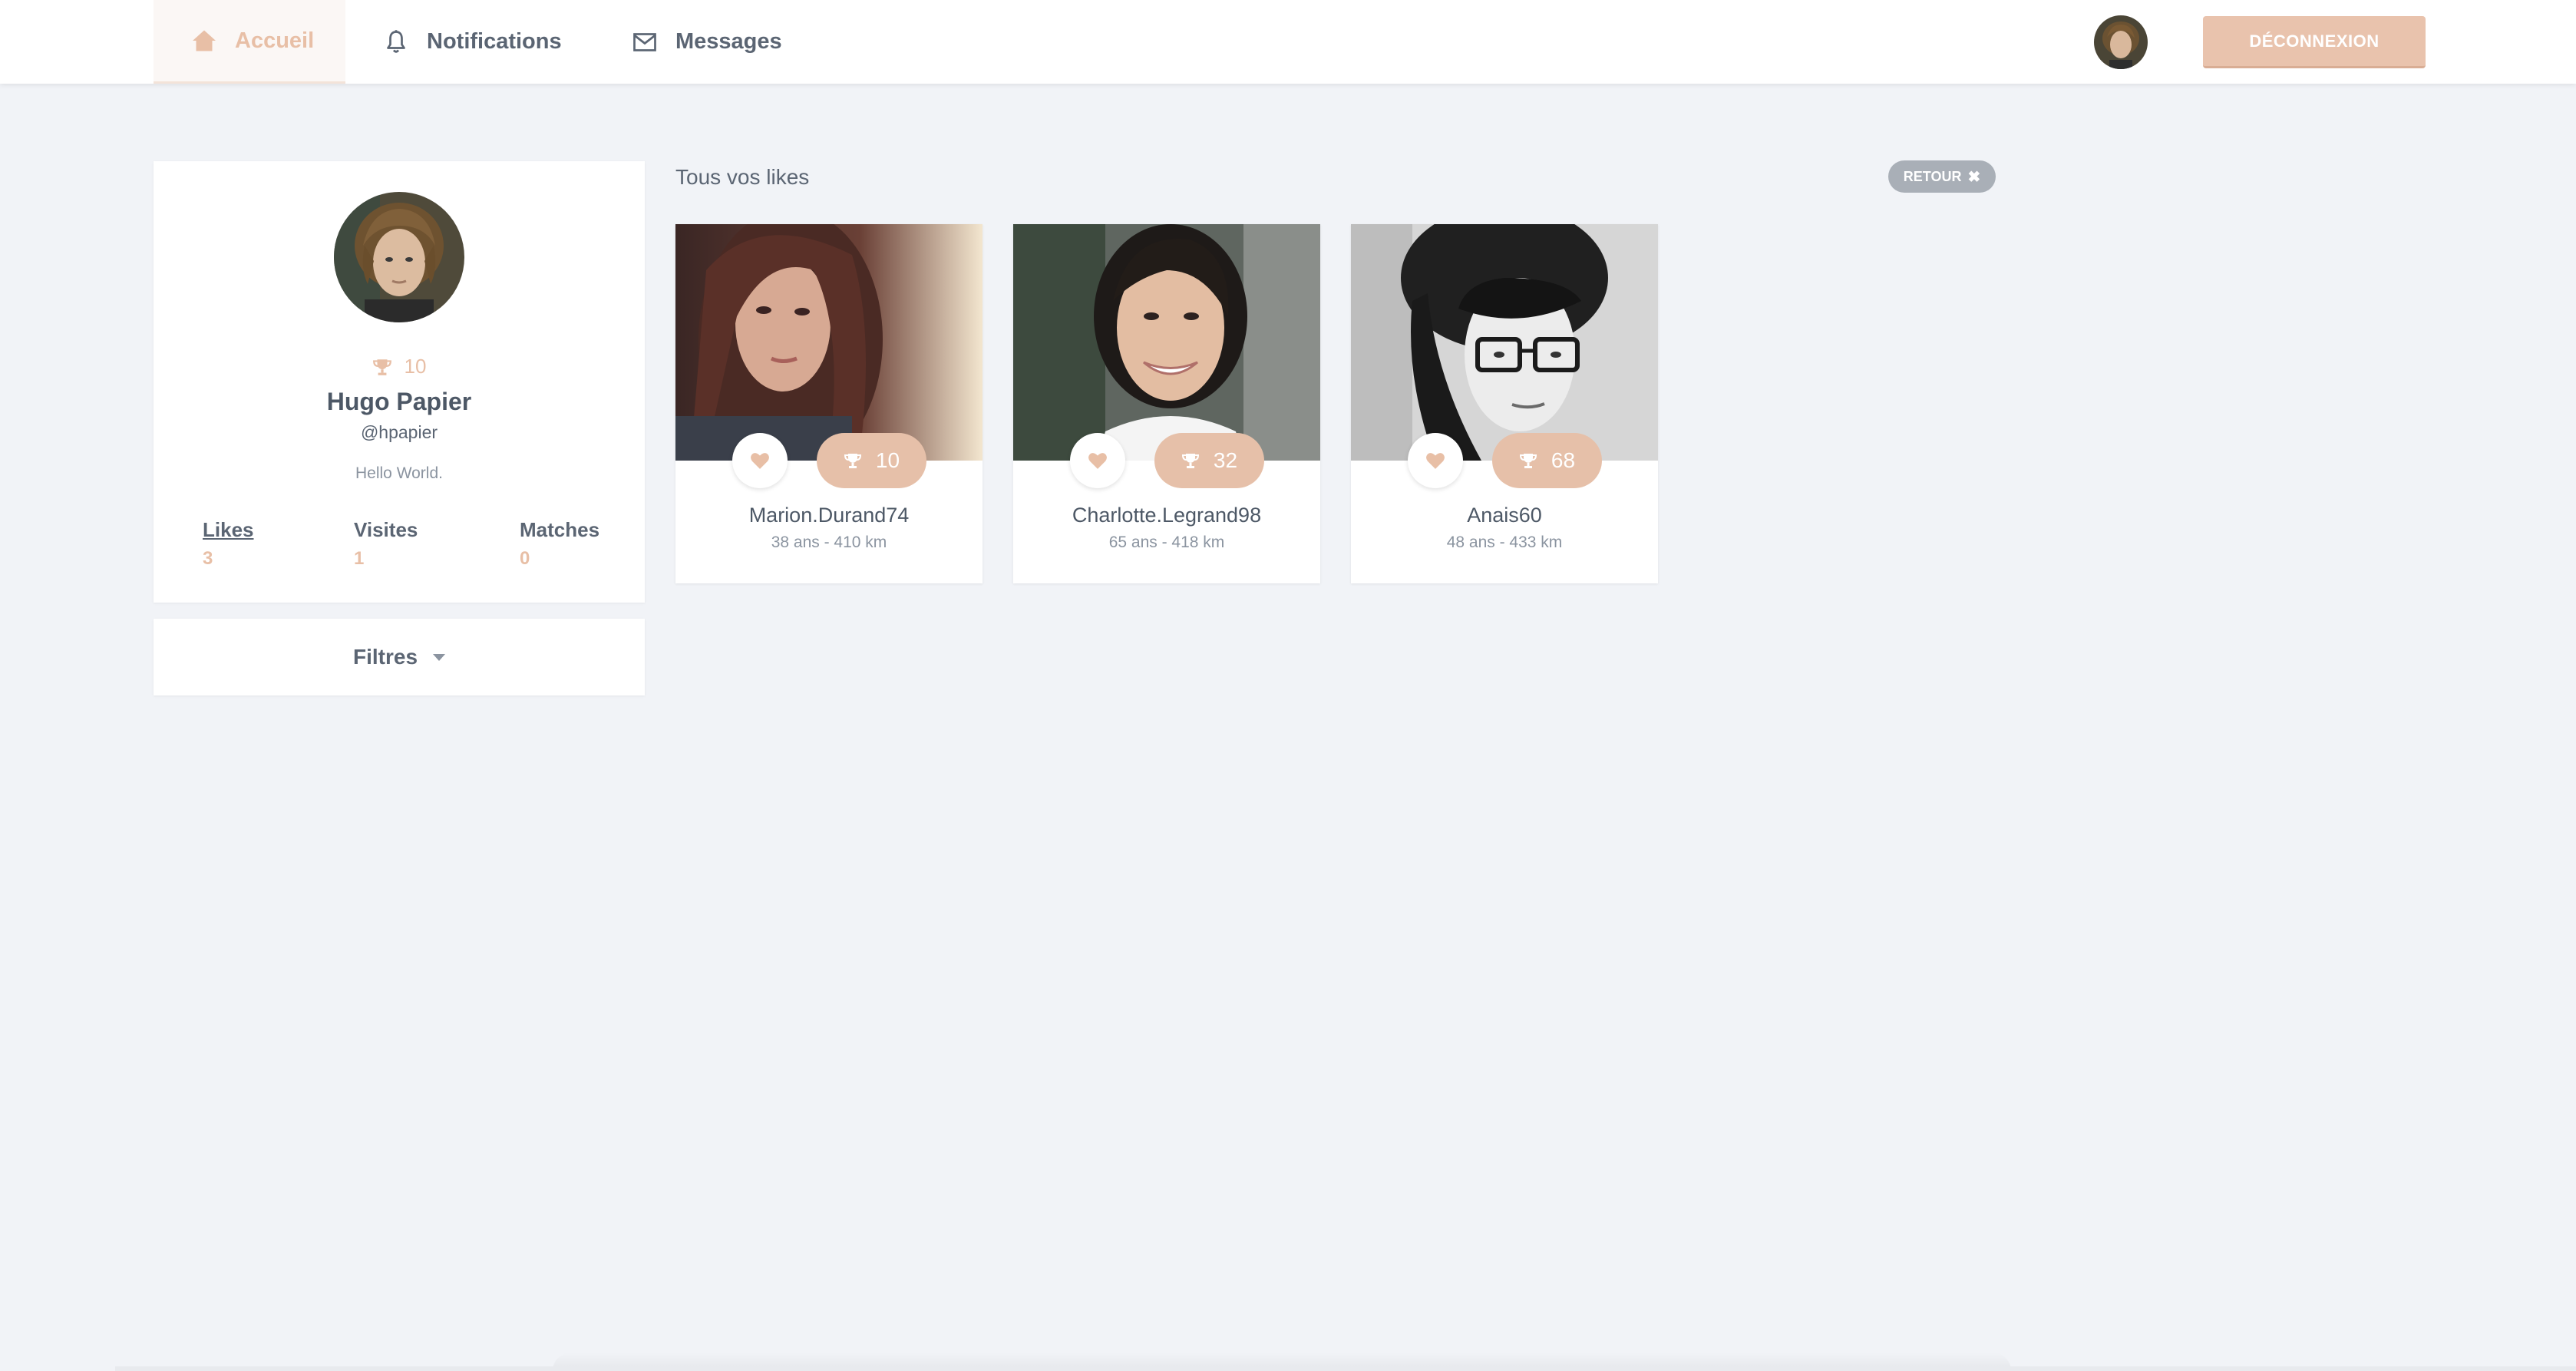  Describe the element at coordinates (229, 529) in the screenshot. I see `stat-likes-label: Likes` at that location.